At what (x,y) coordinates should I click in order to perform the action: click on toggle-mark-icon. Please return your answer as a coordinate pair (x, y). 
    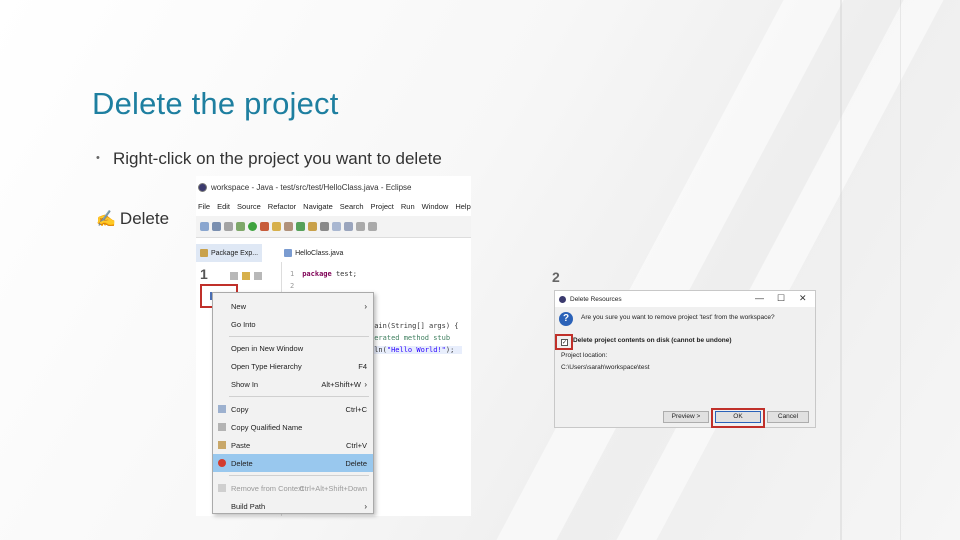
    Looking at the image, I should click on (336, 226).